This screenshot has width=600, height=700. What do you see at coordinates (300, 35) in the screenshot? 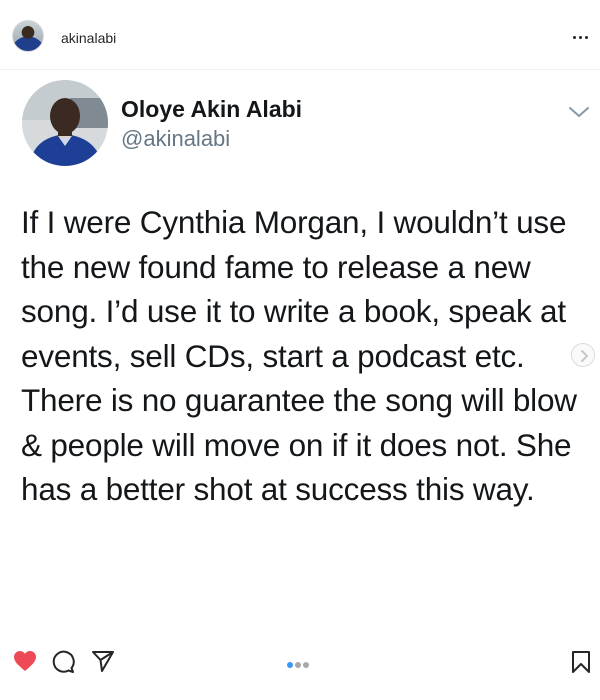
I see `post-header: akinalabi` at bounding box center [300, 35].